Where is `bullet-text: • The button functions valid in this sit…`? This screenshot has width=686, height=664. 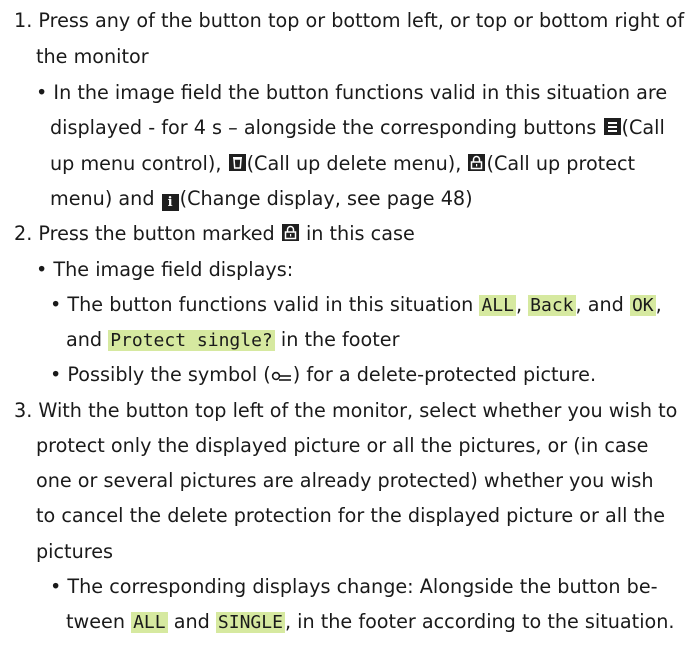
bullet-text: • The button functions valid in this sit… is located at coordinates (265, 304).